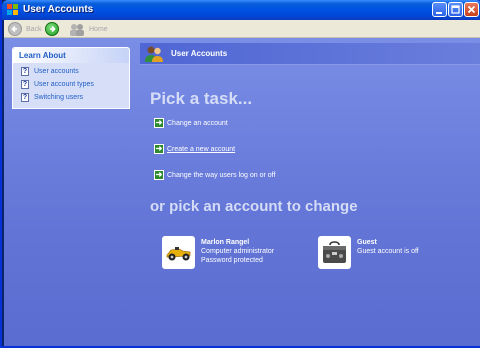 The height and width of the screenshot is (348, 480). Describe the element at coordinates (367, 242) in the screenshot. I see `account-name: Guest` at that location.